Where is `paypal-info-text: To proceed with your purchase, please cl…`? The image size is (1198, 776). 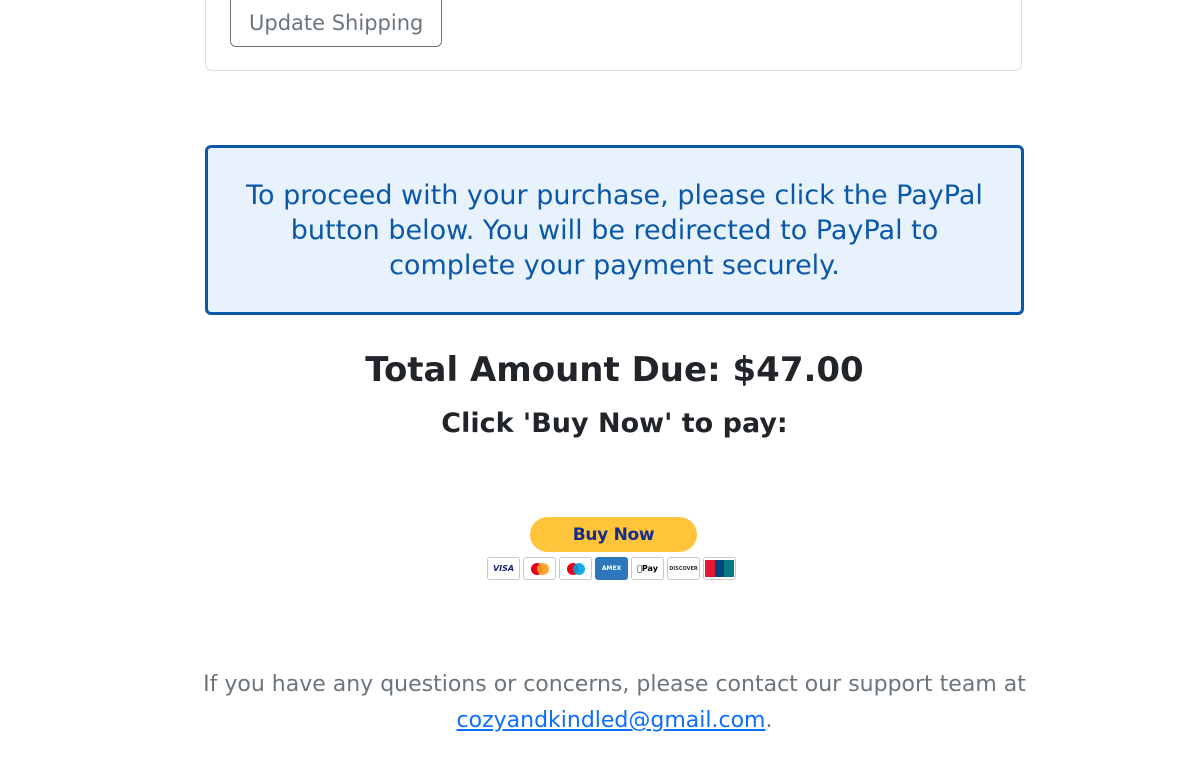
paypal-info-text: To proceed with your purchase, please cl… is located at coordinates (614, 230).